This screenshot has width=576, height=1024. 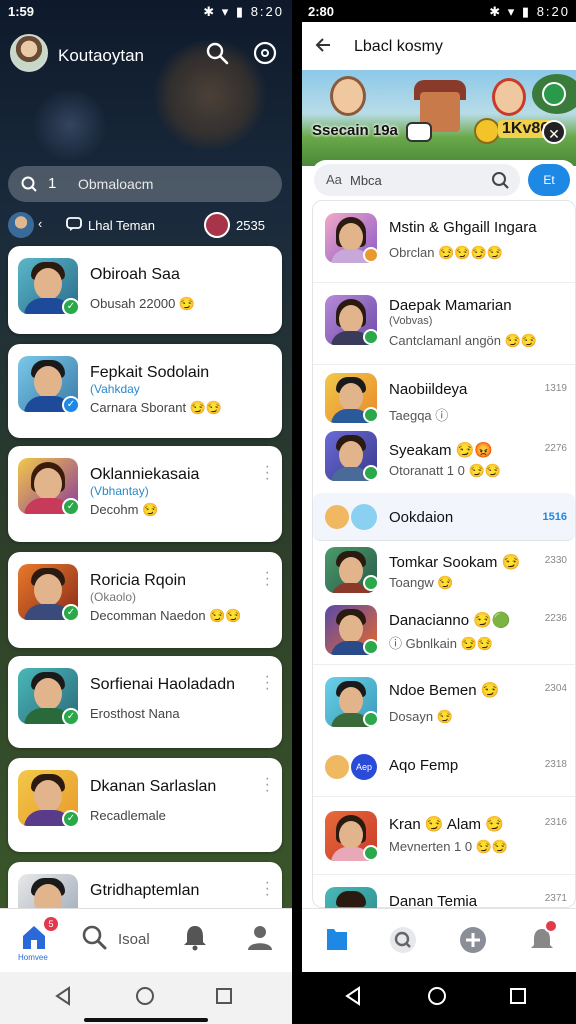 I want to click on contact-card: ✓ Dkanan Sarlaslan Recadlemale · · ·, so click(x=145, y=805).